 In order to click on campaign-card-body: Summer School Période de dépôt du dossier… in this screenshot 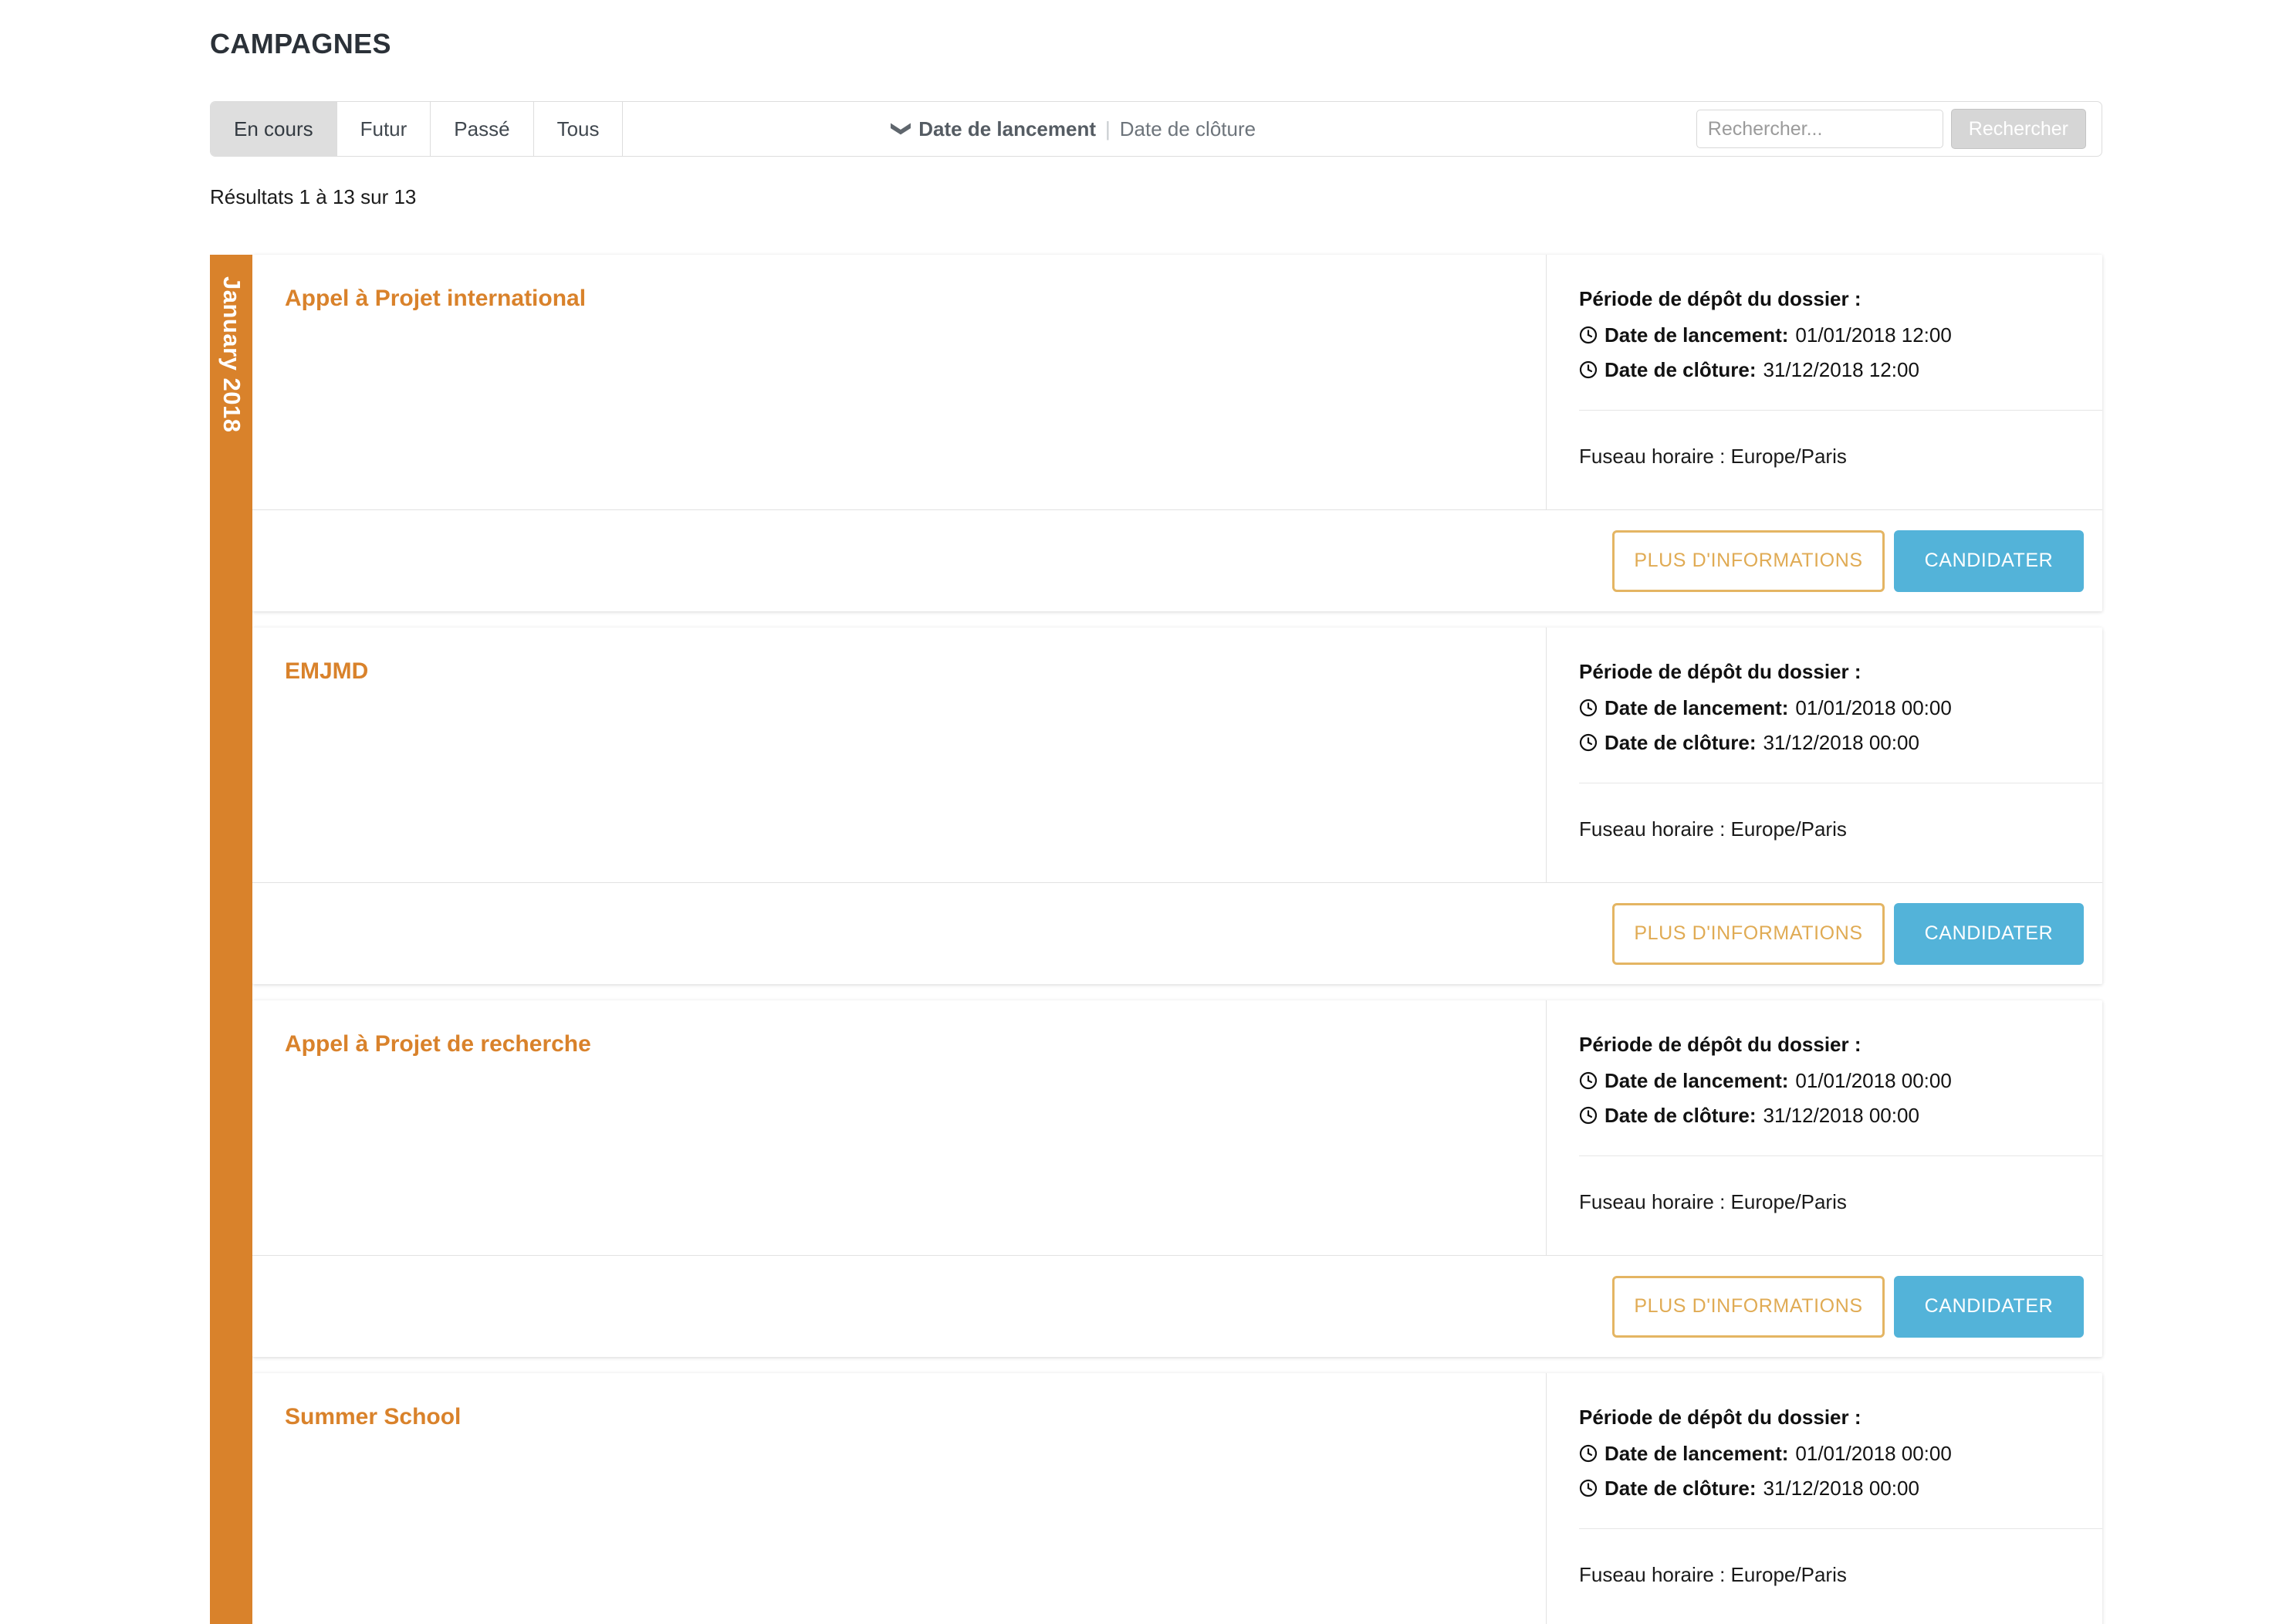, I will do `click(1177, 1499)`.